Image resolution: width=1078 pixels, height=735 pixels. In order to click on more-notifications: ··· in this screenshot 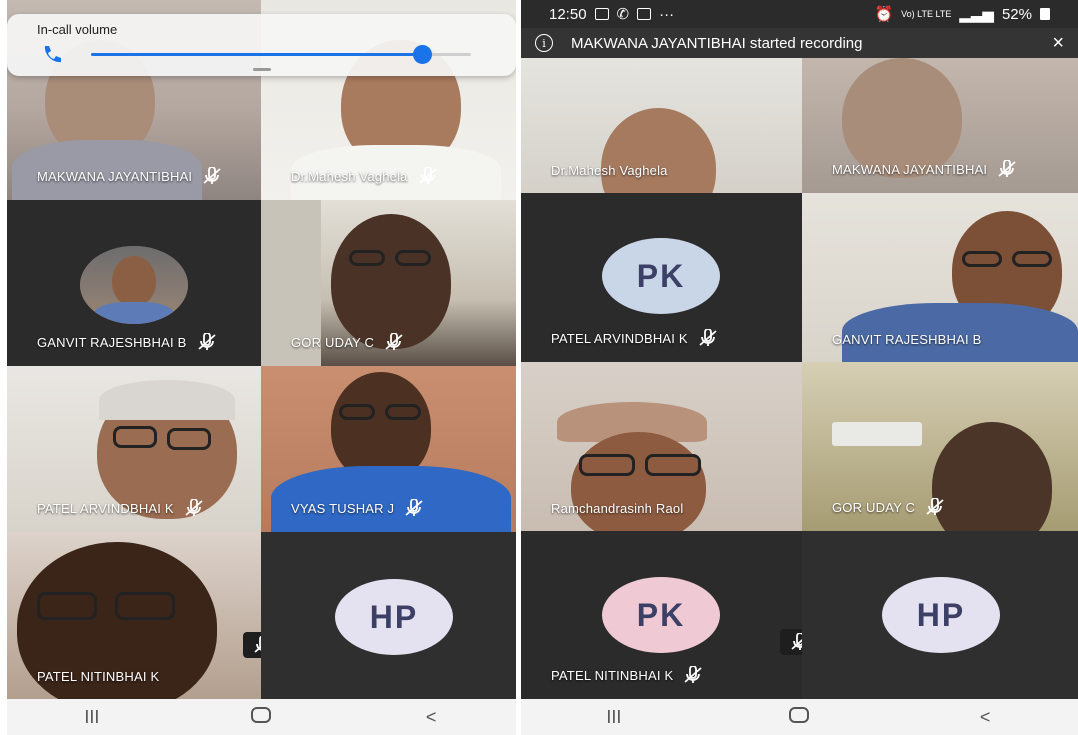, I will do `click(667, 14)`.